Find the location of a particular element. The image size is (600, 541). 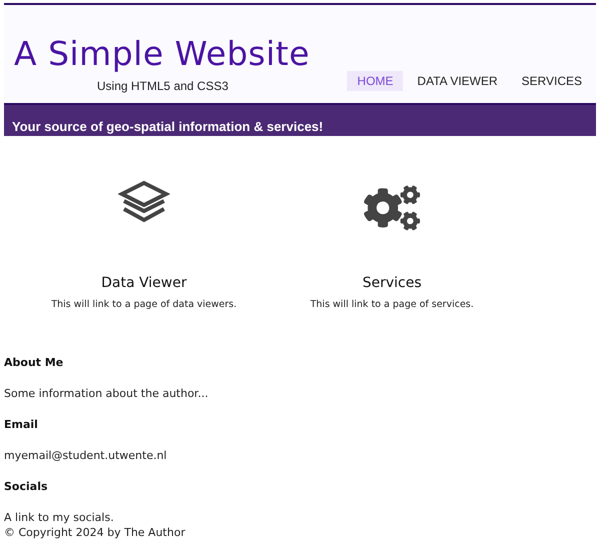

footer-heading: Email is located at coordinates (21, 424).